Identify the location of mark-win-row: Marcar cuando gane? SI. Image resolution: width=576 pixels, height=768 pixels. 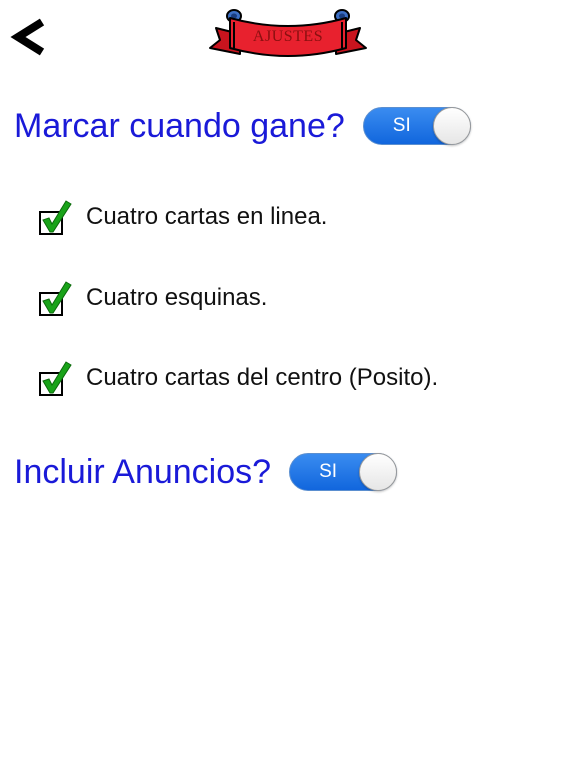
(242, 126).